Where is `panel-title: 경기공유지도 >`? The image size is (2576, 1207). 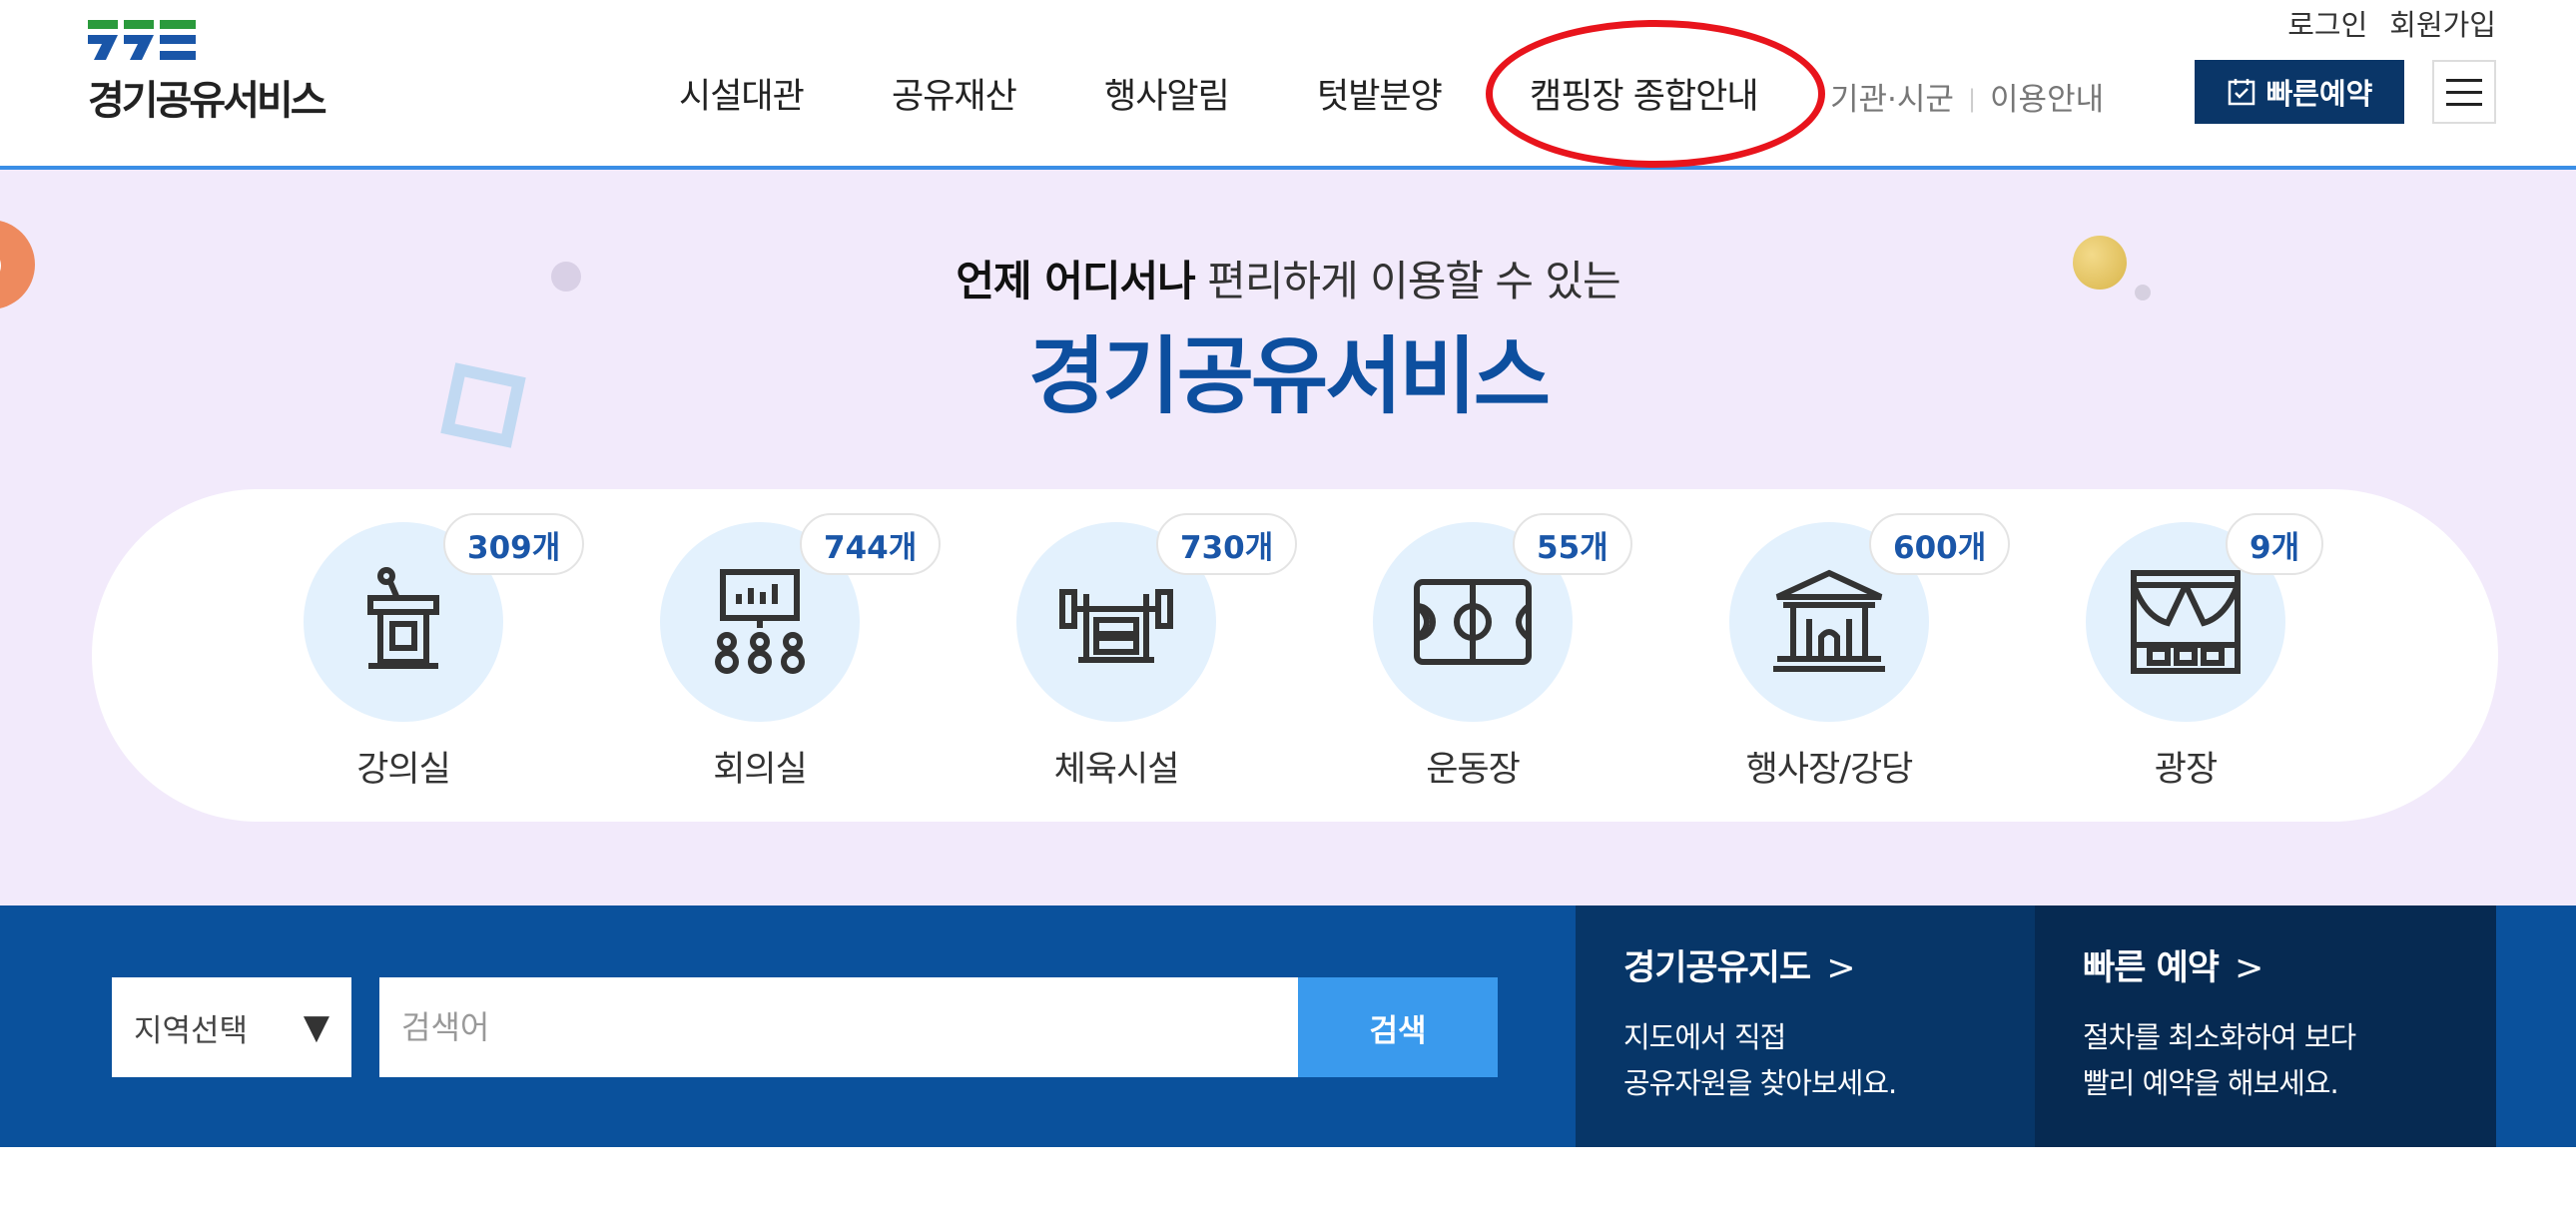
panel-title: 경기공유지도 > is located at coordinates (1829, 964).